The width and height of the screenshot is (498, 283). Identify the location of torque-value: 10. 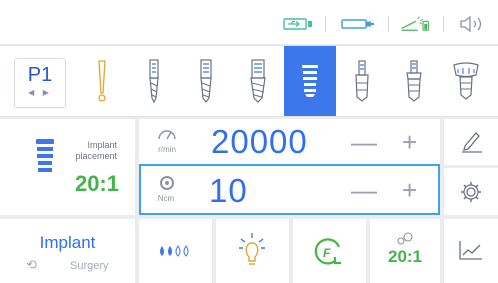
(228, 190).